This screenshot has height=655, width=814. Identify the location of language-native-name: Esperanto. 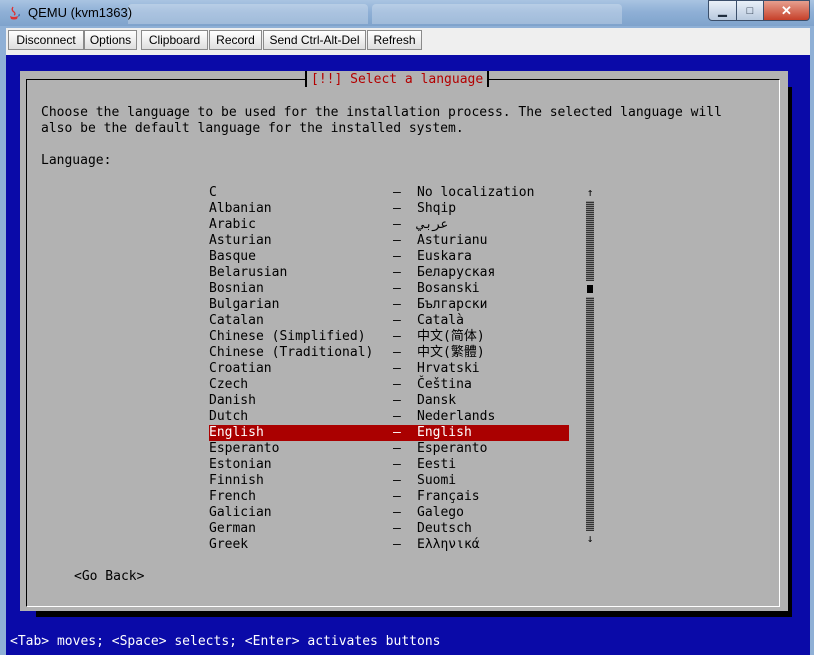
(452, 448).